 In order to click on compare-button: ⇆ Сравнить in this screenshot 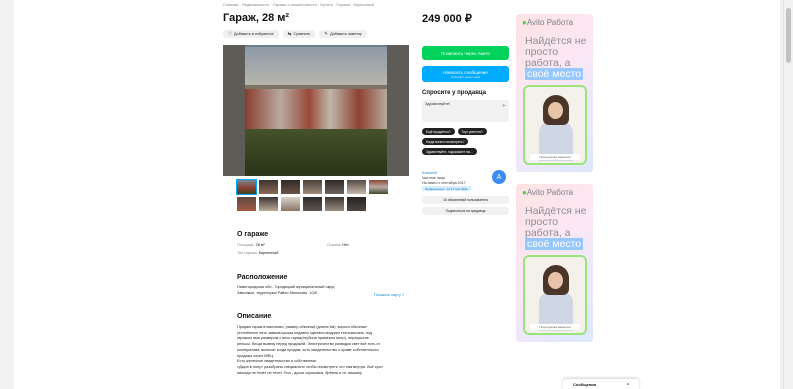, I will do `click(299, 34)`.